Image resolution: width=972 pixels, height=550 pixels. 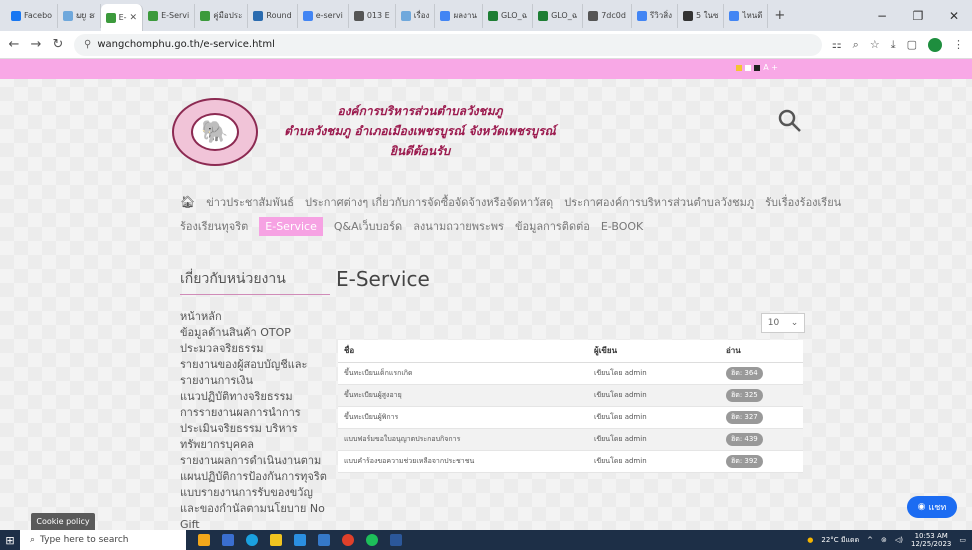 I want to click on file-explorer-icon, so click(x=276, y=540).